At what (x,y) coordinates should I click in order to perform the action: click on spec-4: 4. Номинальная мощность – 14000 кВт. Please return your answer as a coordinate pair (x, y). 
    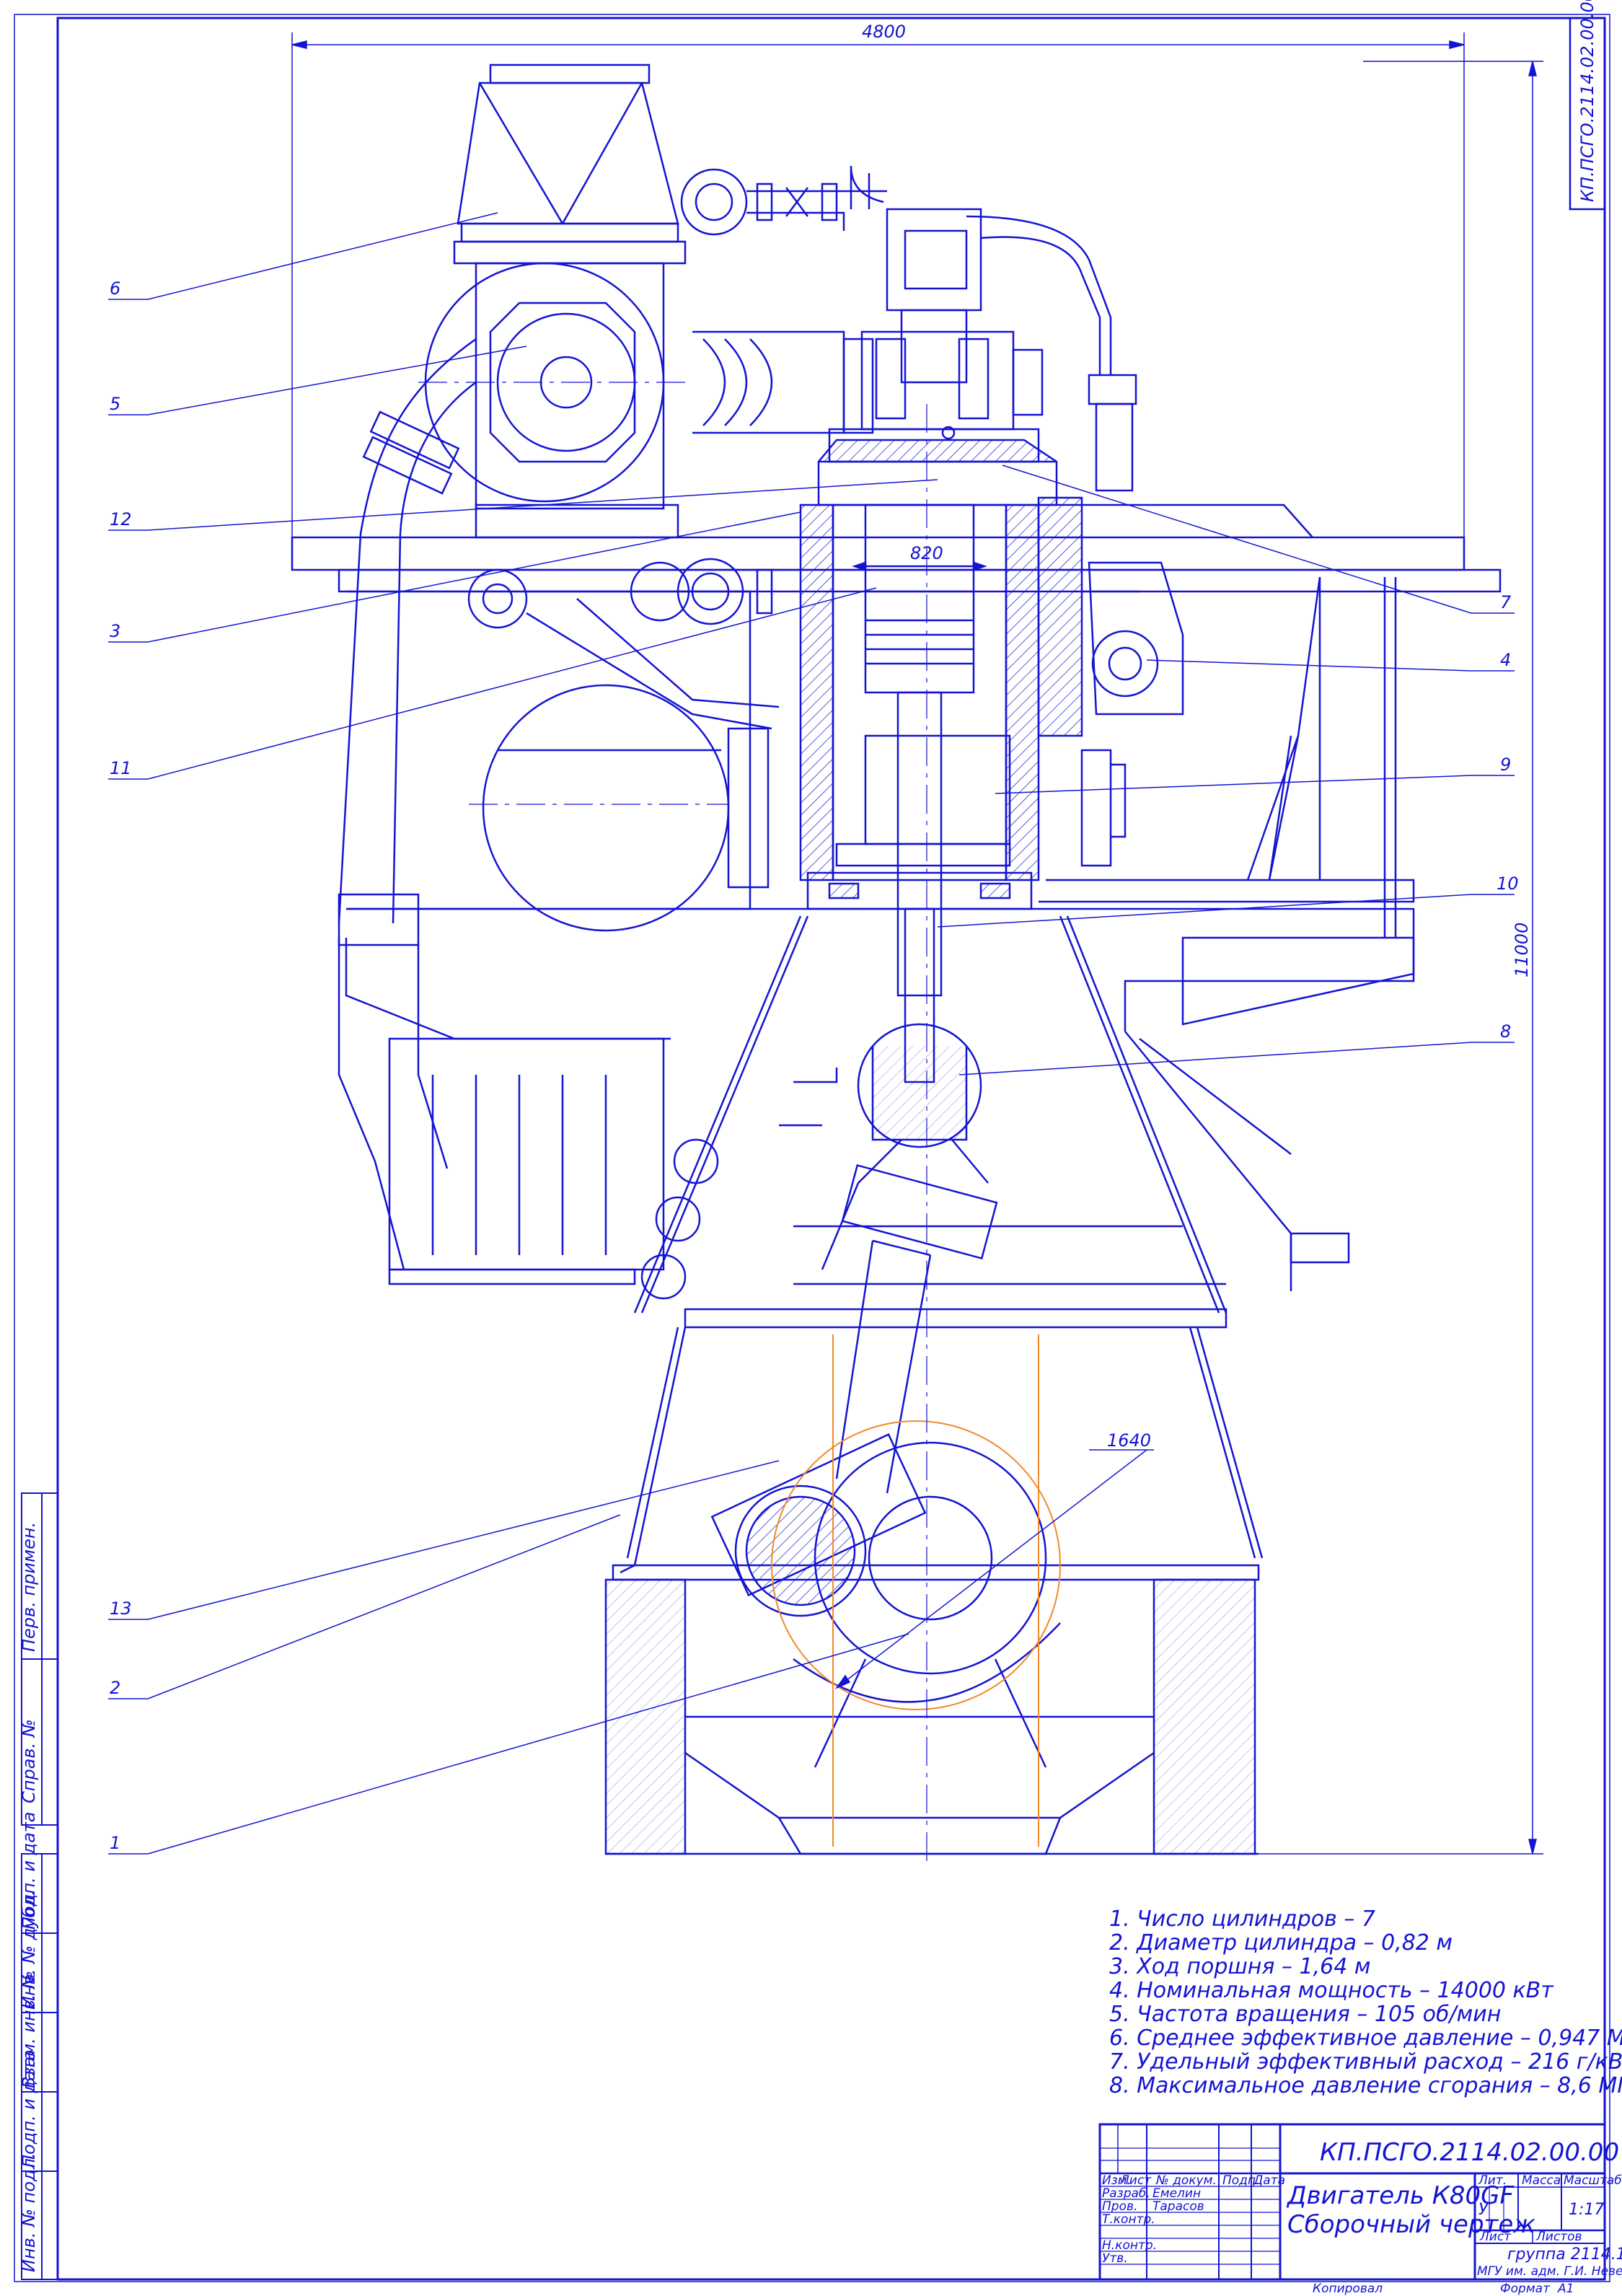
    Looking at the image, I should click on (1331, 1991).